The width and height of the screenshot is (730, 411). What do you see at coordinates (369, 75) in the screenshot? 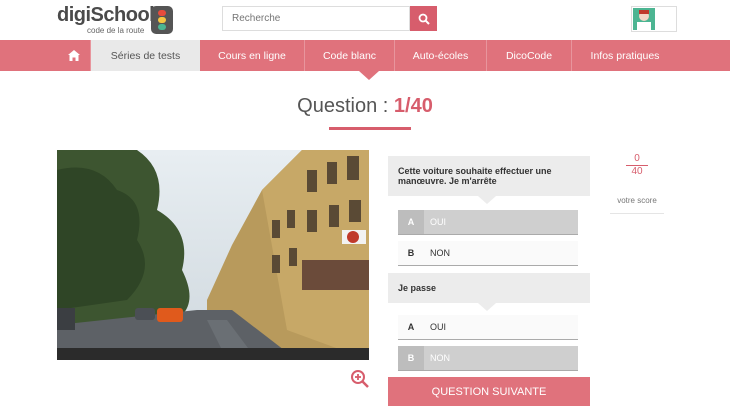
I see `nav-pointer` at bounding box center [369, 75].